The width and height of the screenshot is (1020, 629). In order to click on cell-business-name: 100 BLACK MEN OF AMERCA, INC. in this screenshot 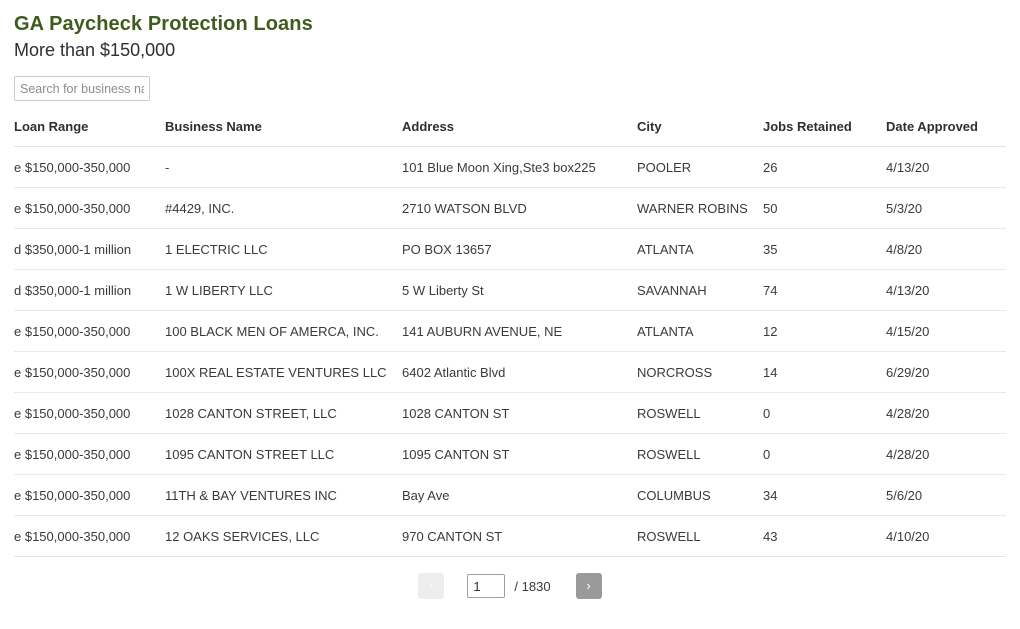, I will do `click(283, 331)`.